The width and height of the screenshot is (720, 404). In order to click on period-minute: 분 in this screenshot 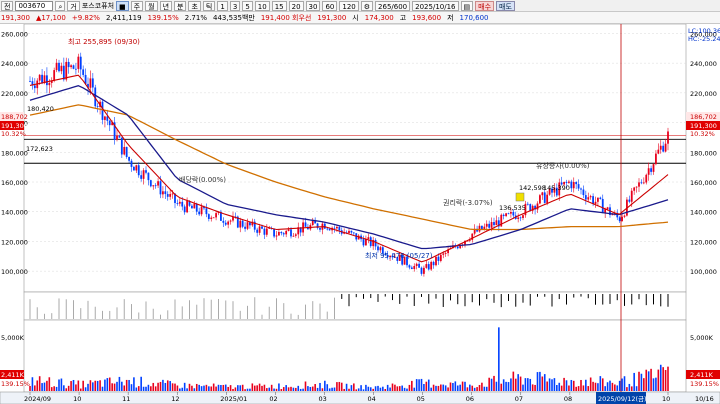, I will do `click(180, 5)`.